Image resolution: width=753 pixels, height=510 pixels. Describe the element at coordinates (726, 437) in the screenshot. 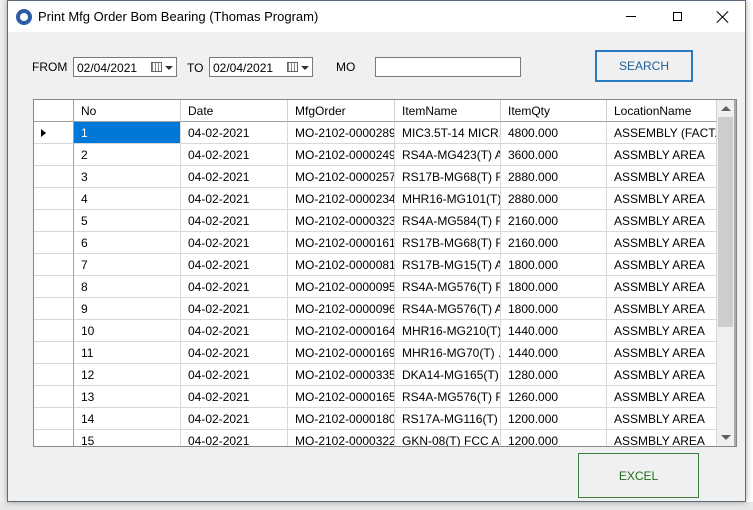

I see `scroll-down-arrow-icon` at that location.